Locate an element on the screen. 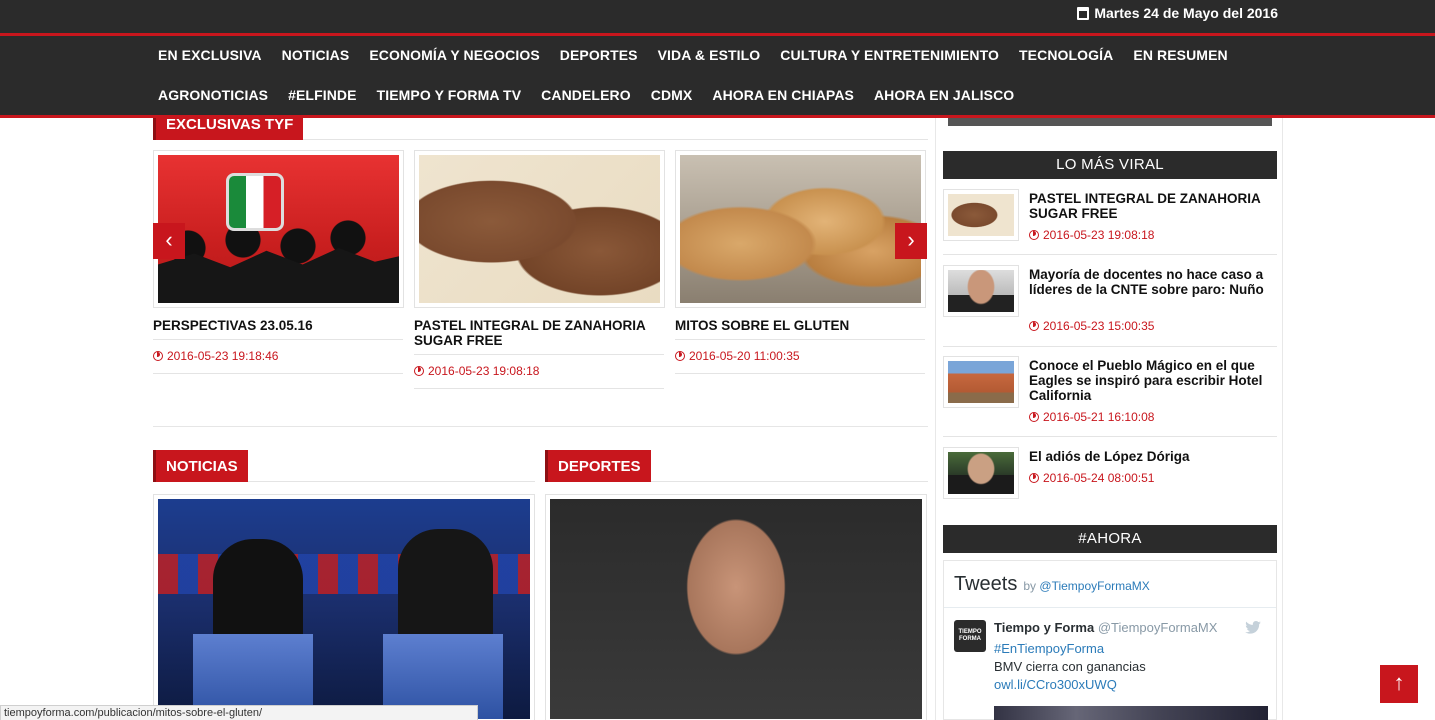 Image resolution: width=1435 pixels, height=720 pixels. slider-prev-button: ‹ is located at coordinates (169, 241).